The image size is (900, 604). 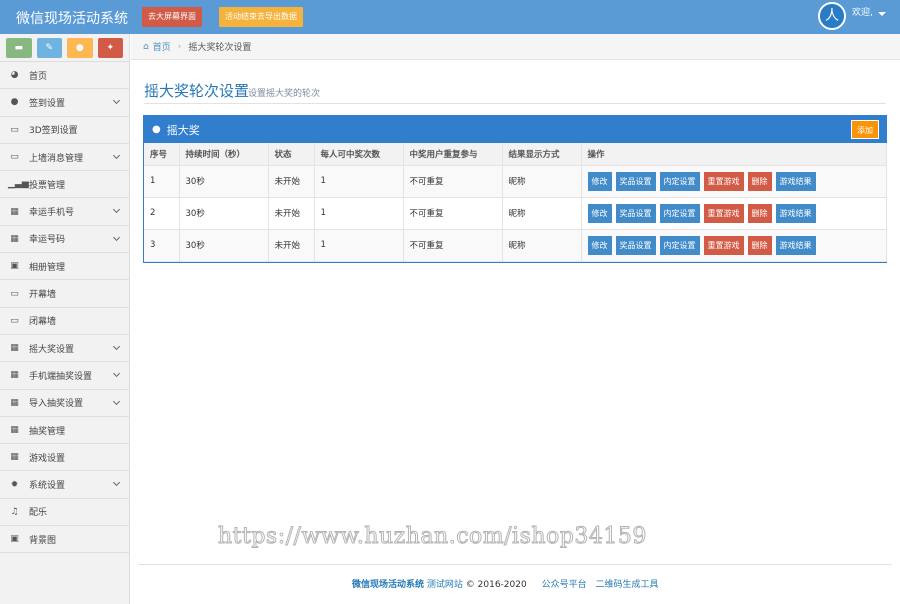 What do you see at coordinates (110, 48) in the screenshot?
I see `cogs-icon: ✦` at bounding box center [110, 48].